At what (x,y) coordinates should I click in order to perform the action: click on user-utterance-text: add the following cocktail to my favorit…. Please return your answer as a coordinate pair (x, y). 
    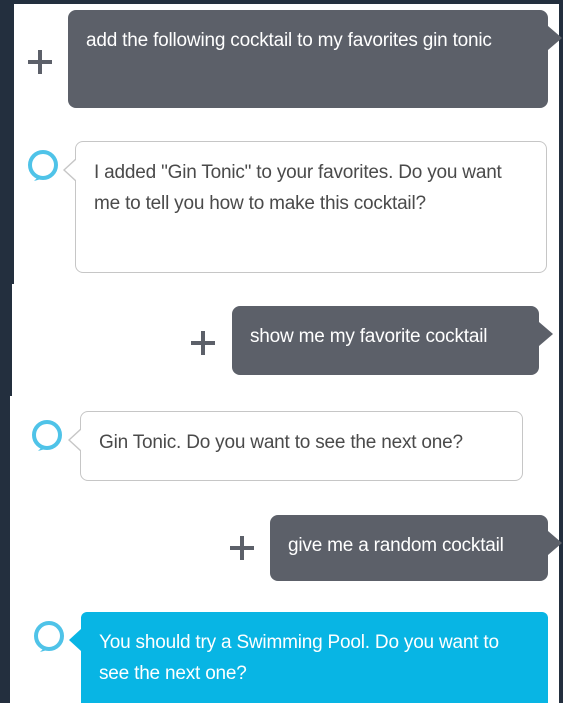
    Looking at the image, I should click on (289, 40).